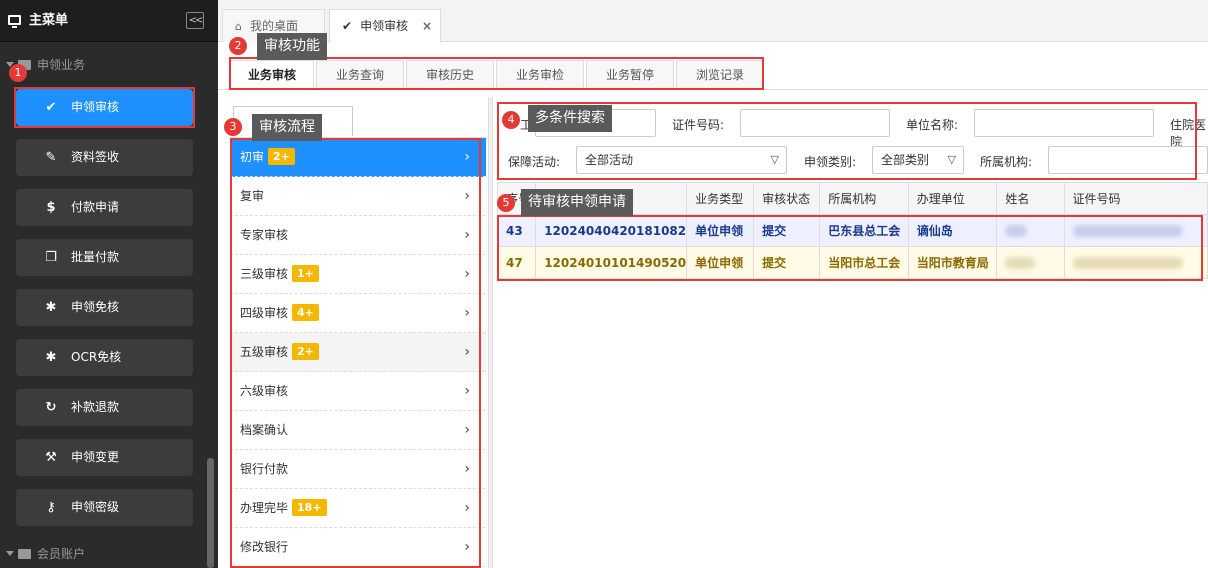 This screenshot has height=568, width=1208. What do you see at coordinates (577, 202) in the screenshot?
I see `annotation-callout-5: 待审核申领申请` at bounding box center [577, 202].